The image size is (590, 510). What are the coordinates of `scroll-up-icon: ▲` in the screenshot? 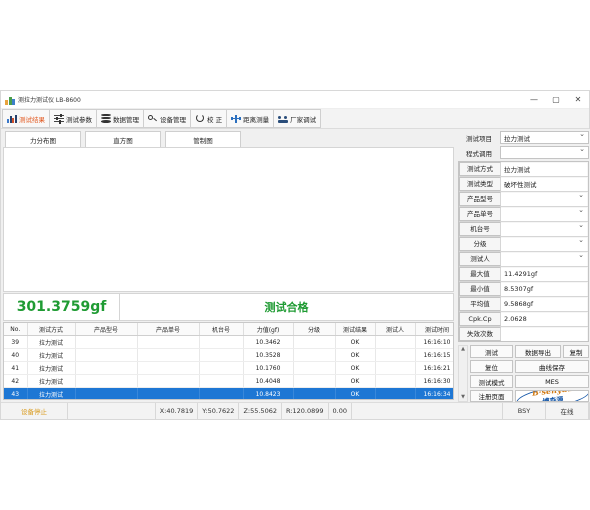 It's located at (463, 349).